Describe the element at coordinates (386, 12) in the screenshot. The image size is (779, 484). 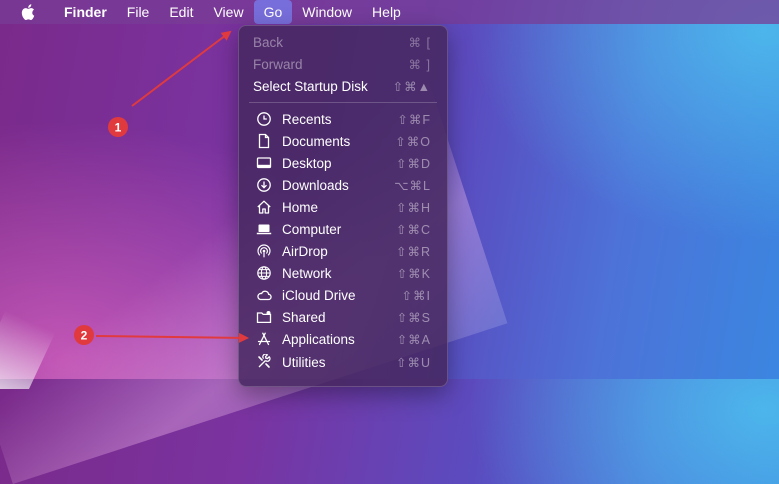
I see `menu-help: Help` at that location.